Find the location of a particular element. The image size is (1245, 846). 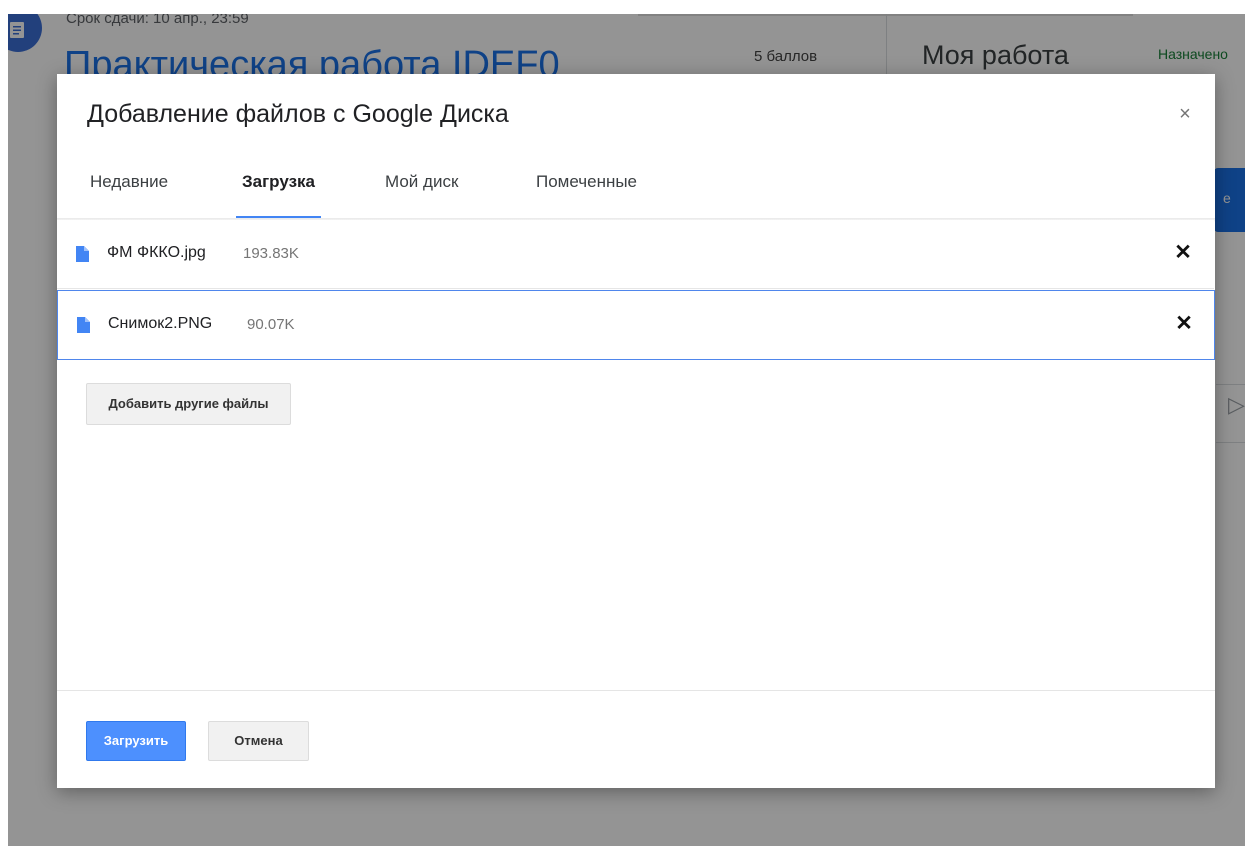

tab-label: Помеченные is located at coordinates (587, 181).